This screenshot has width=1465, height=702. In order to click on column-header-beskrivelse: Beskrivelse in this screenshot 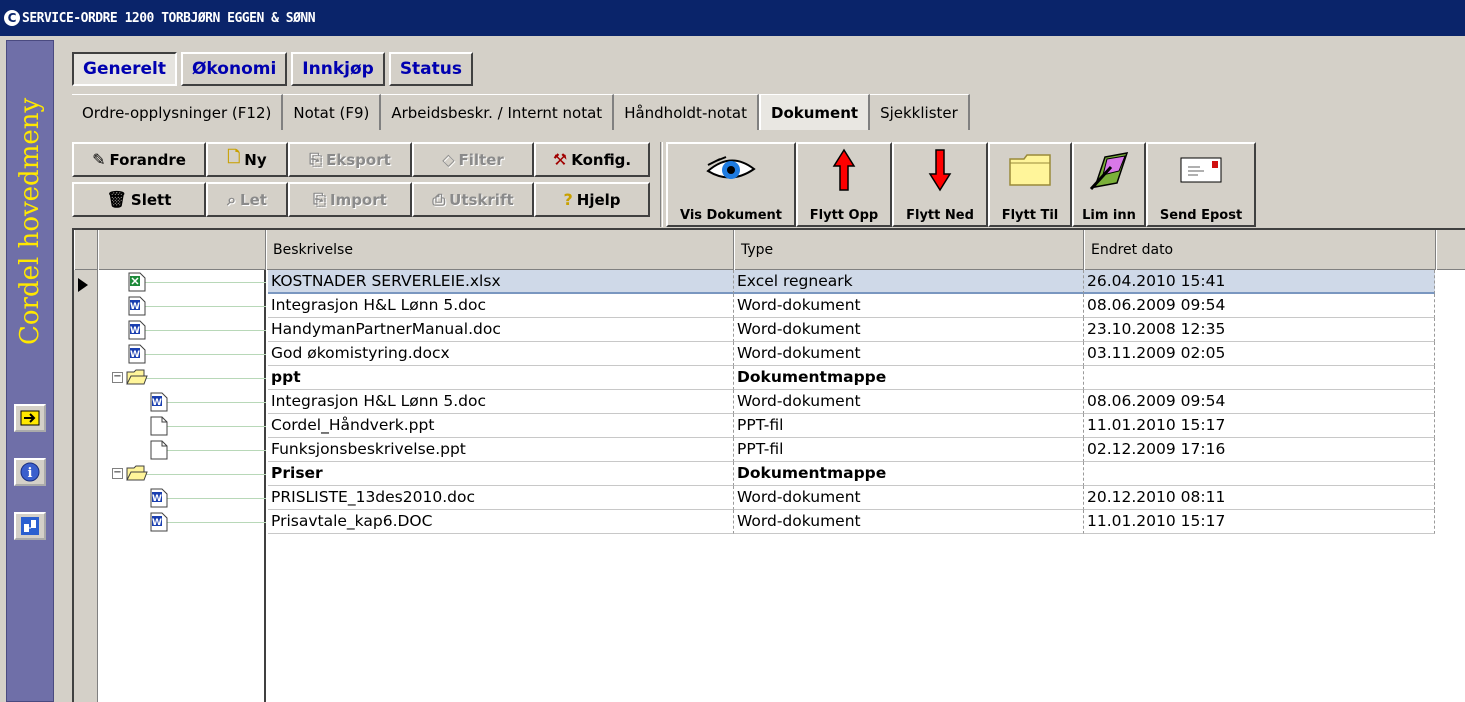, I will do `click(500, 250)`.